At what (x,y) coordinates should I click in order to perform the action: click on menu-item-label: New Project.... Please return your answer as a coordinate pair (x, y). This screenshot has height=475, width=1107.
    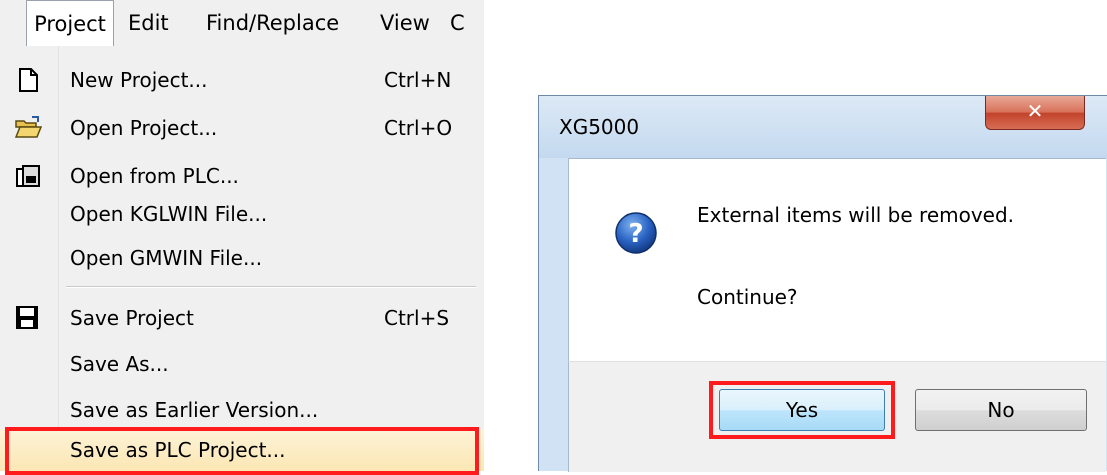
    Looking at the image, I should click on (139, 80).